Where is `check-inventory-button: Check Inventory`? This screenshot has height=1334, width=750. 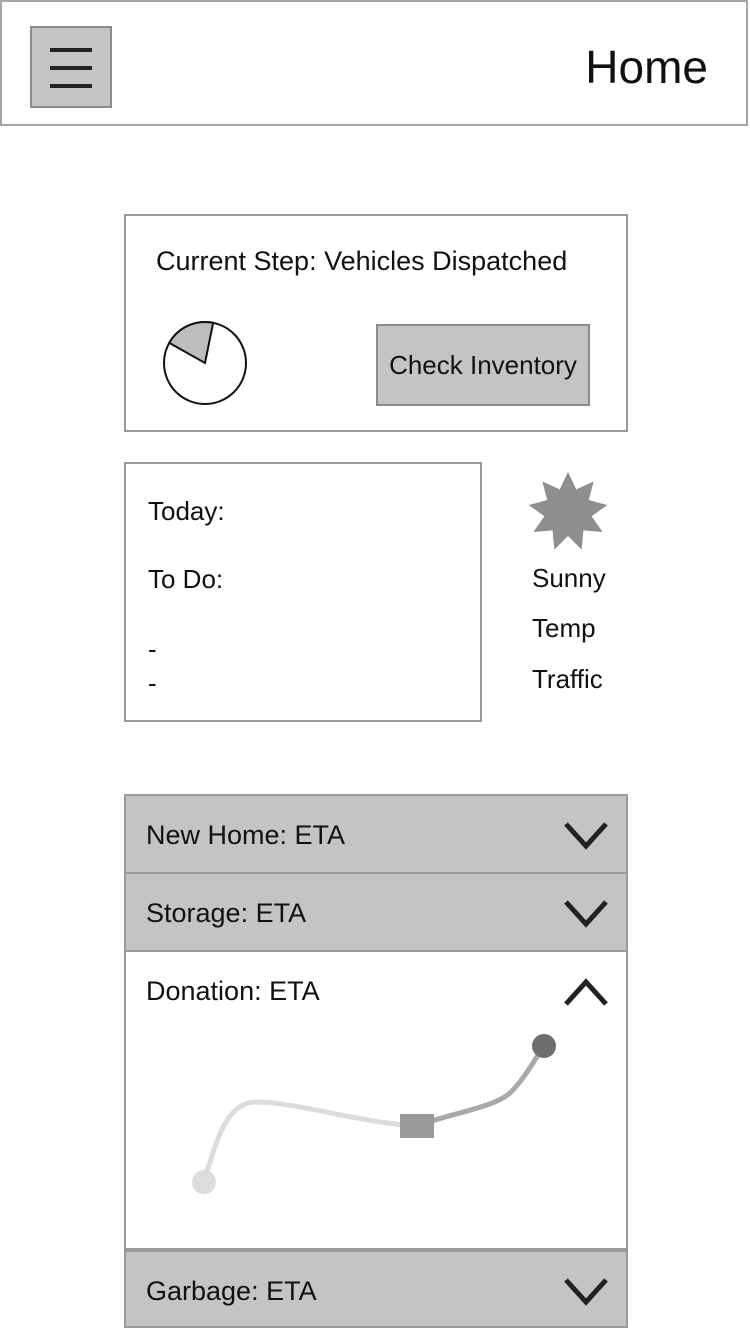
check-inventory-button: Check Inventory is located at coordinates (483, 365).